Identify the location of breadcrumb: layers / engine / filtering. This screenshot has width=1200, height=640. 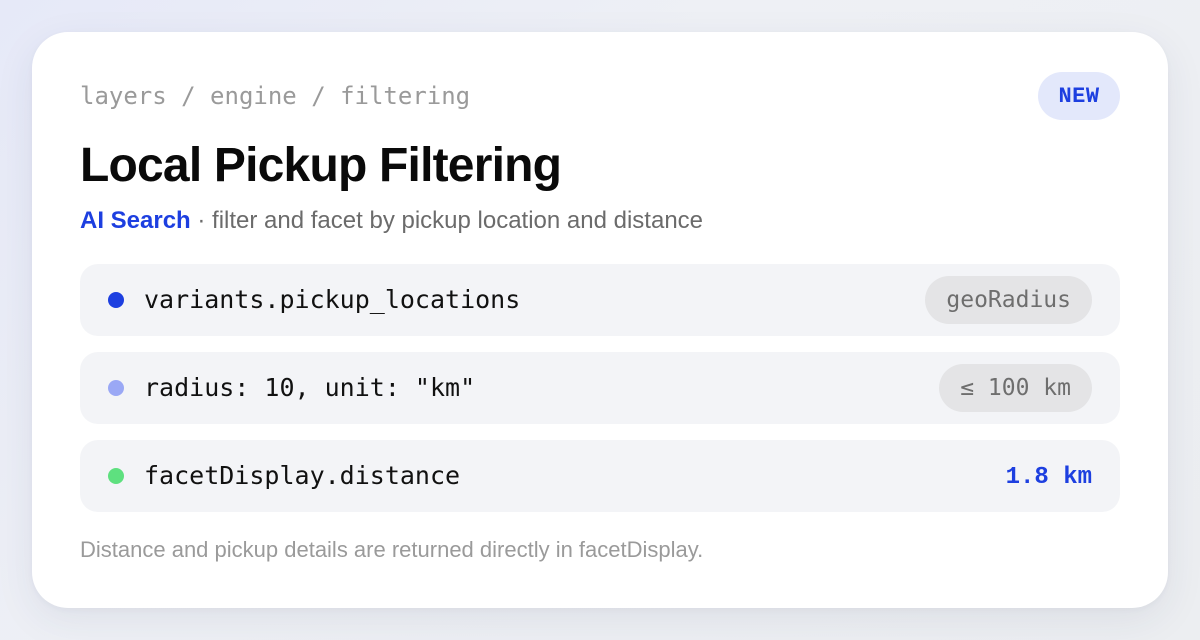
(275, 96).